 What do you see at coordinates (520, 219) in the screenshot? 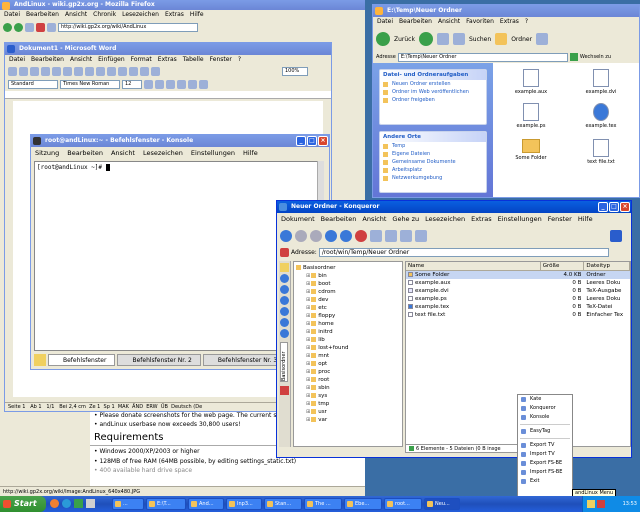
I see `konq-menu-einstellungen: Einstellungen` at bounding box center [520, 219].